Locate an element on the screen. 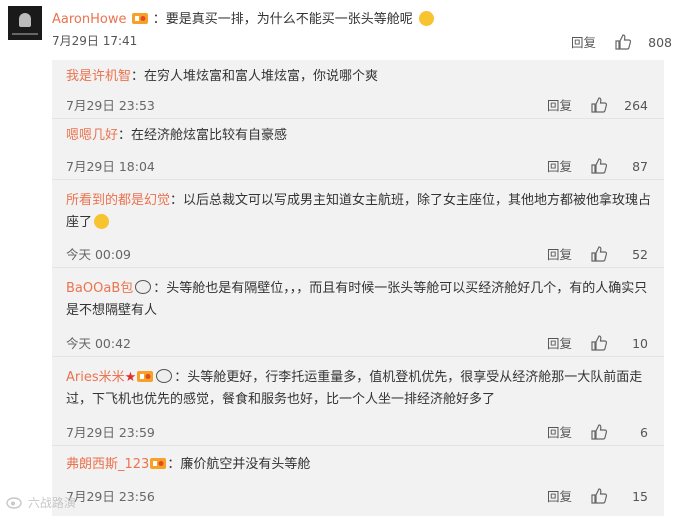 This screenshot has height=516, width=688. weibo-logo-icon is located at coordinates (14, 503).